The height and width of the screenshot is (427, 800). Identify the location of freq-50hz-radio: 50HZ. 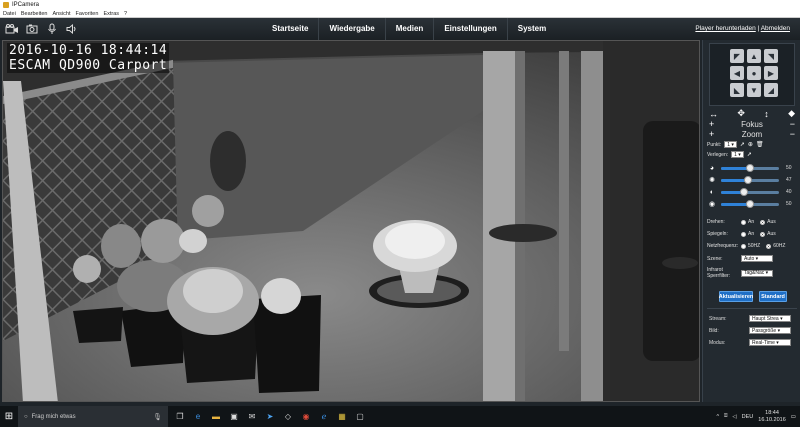
(750, 246).